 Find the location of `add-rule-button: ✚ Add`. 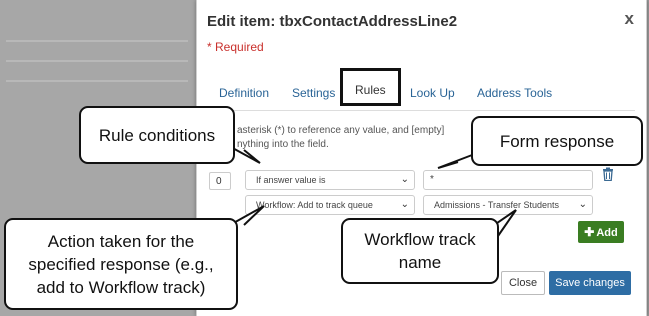

add-rule-button: ✚ Add is located at coordinates (601, 232).